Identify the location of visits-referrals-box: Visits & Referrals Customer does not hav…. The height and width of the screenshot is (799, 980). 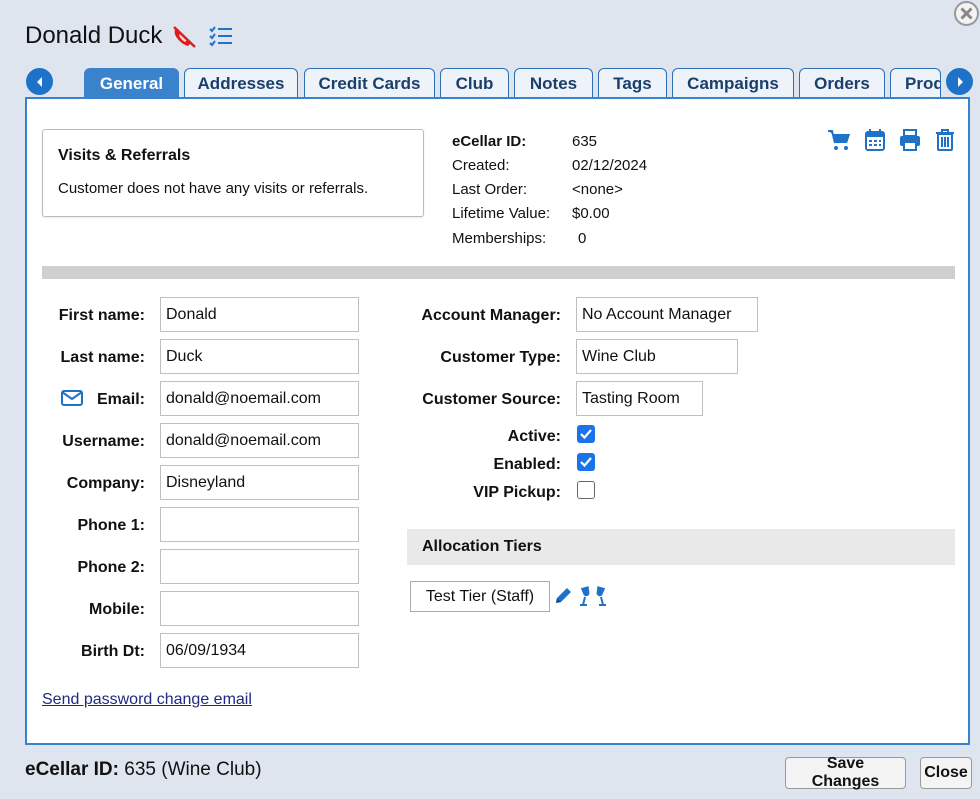
(233, 173).